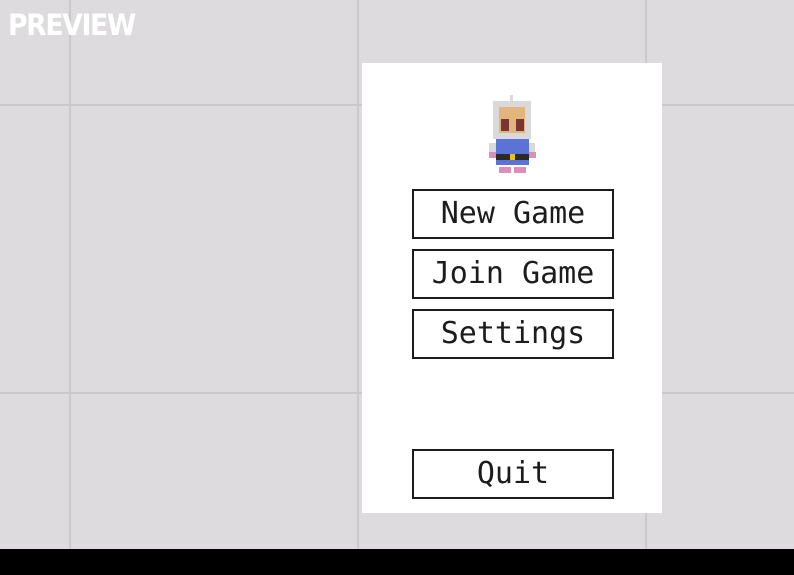 The height and width of the screenshot is (575, 794). I want to click on new-game-button: New Game, so click(513, 214).